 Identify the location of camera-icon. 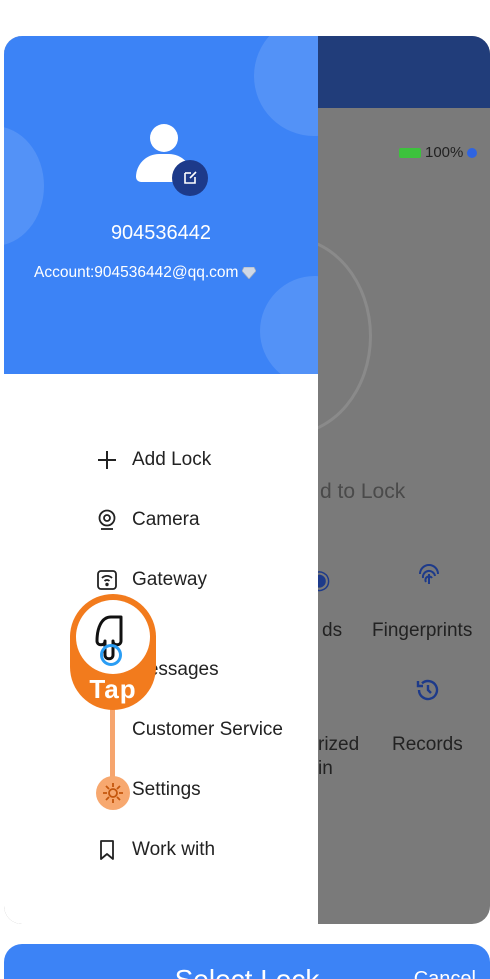
(107, 520).